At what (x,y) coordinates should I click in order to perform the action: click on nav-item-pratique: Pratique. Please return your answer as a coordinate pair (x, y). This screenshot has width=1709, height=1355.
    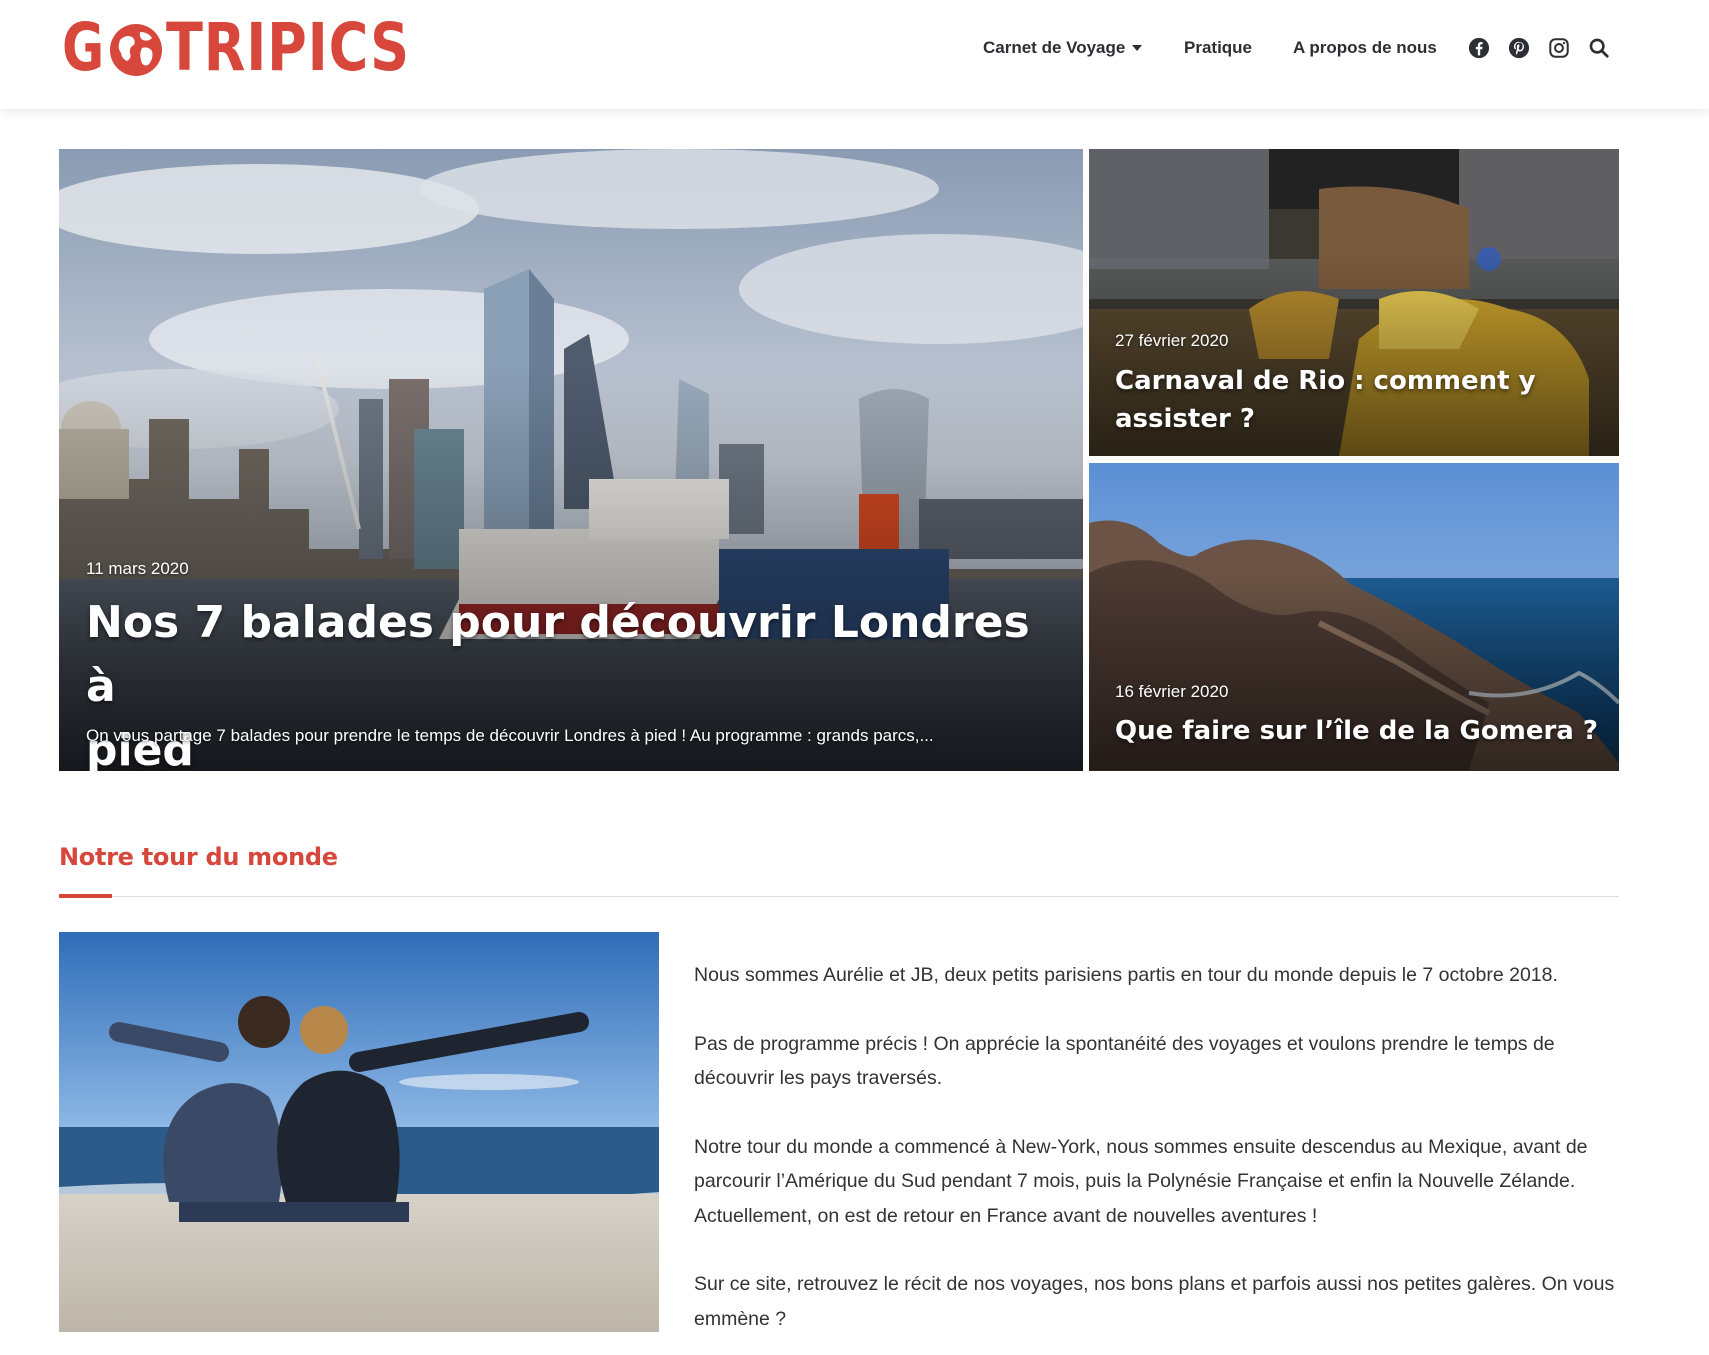
    Looking at the image, I should click on (1218, 48).